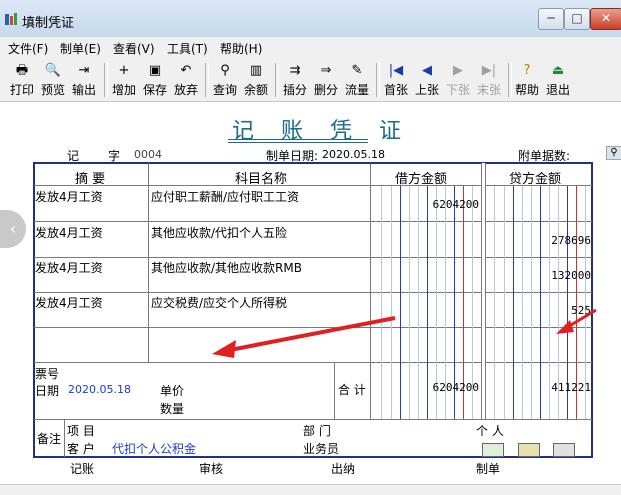  Describe the element at coordinates (80, 48) in the screenshot. I see `menu-edit: 制单(E)` at that location.